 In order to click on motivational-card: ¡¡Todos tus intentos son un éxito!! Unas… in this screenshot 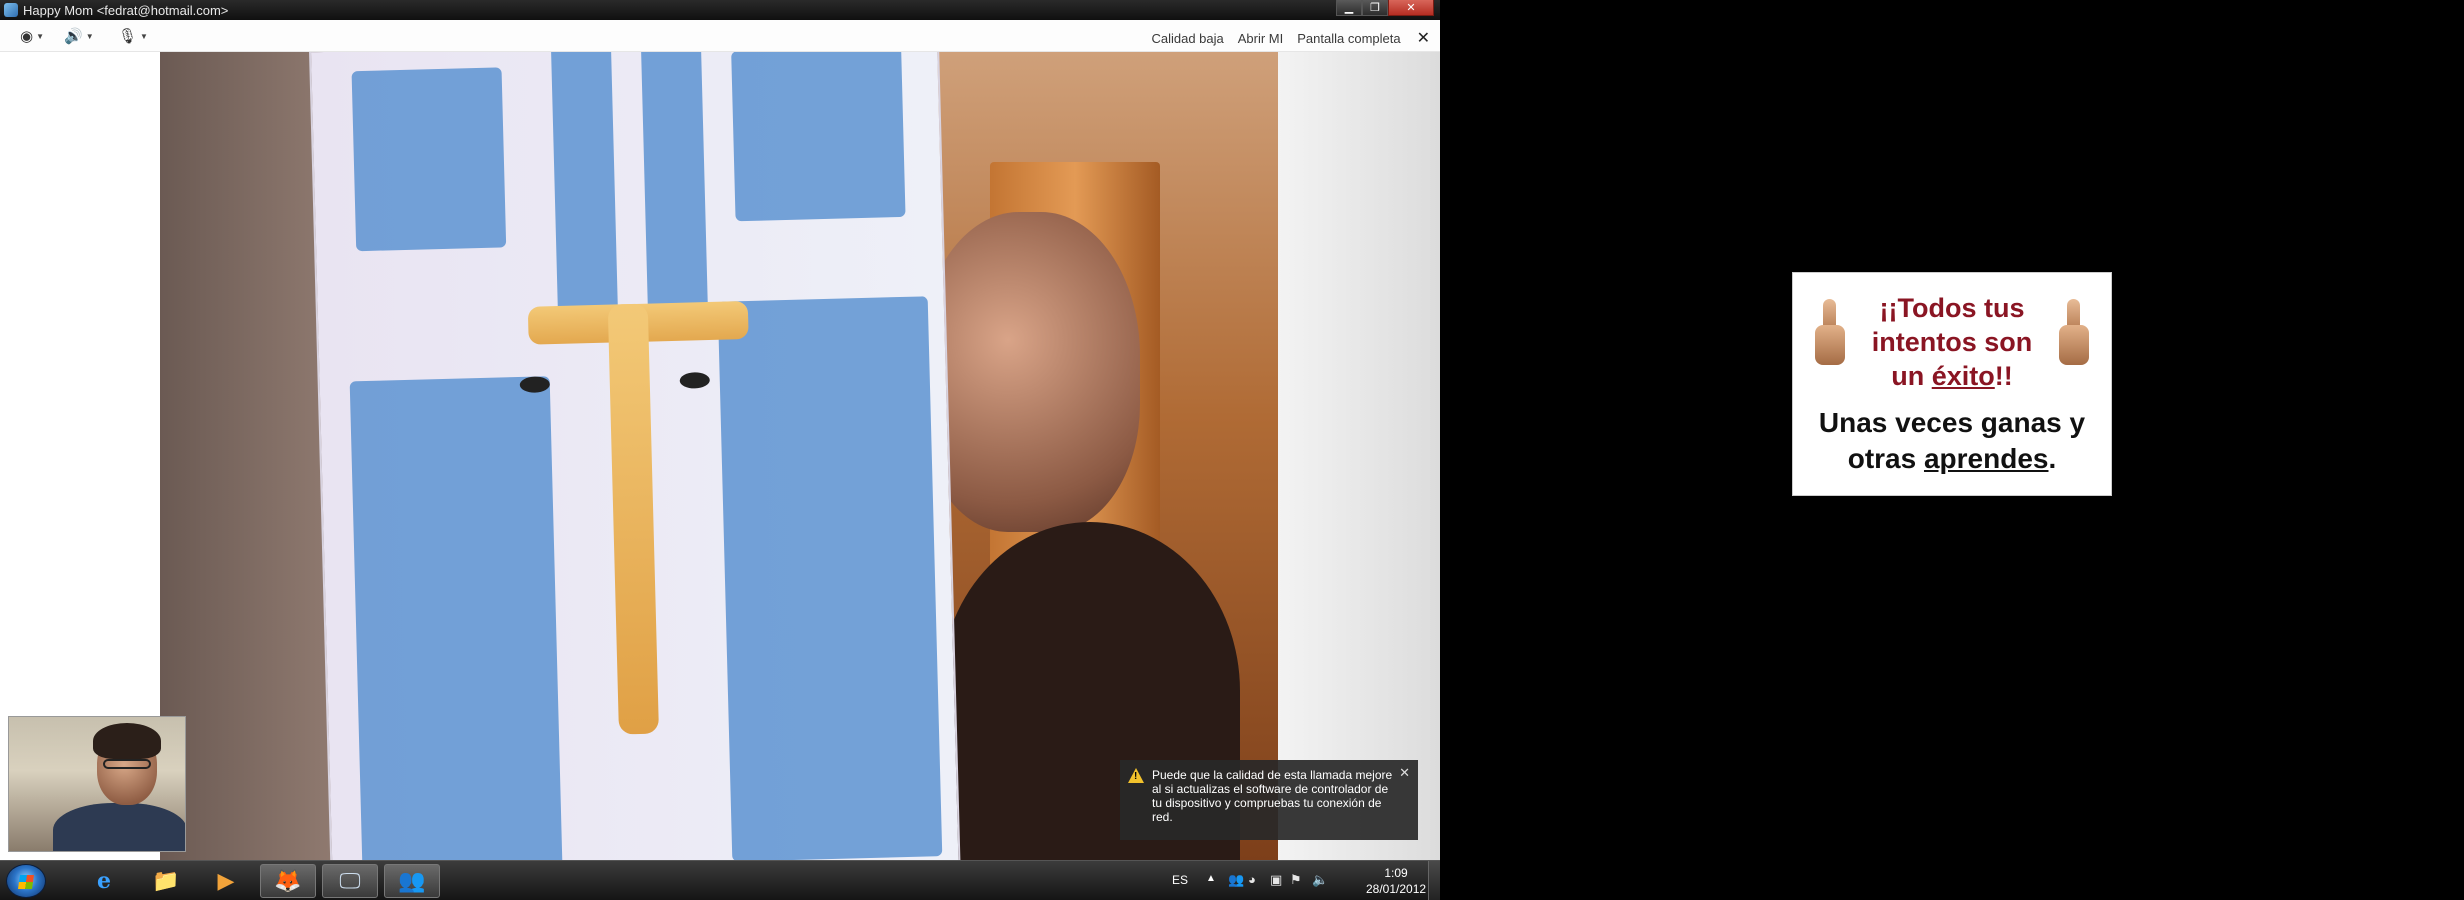, I will do `click(1952, 384)`.